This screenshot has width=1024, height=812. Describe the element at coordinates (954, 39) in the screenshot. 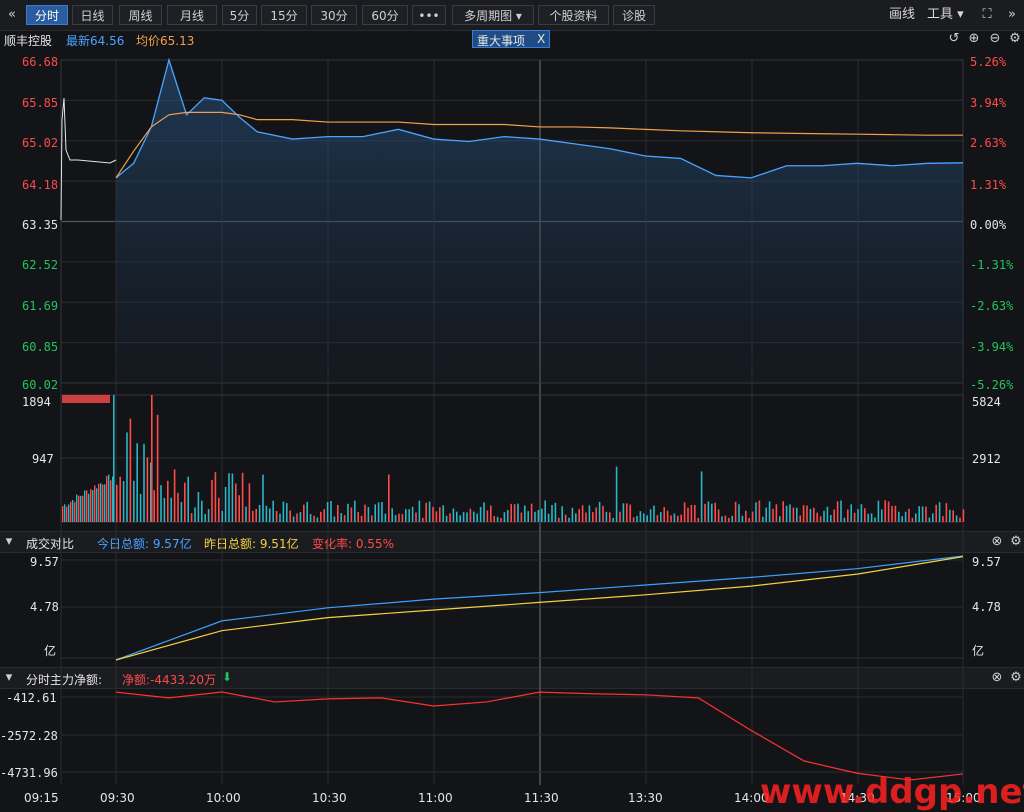

I see `undo-icon: ↺` at that location.